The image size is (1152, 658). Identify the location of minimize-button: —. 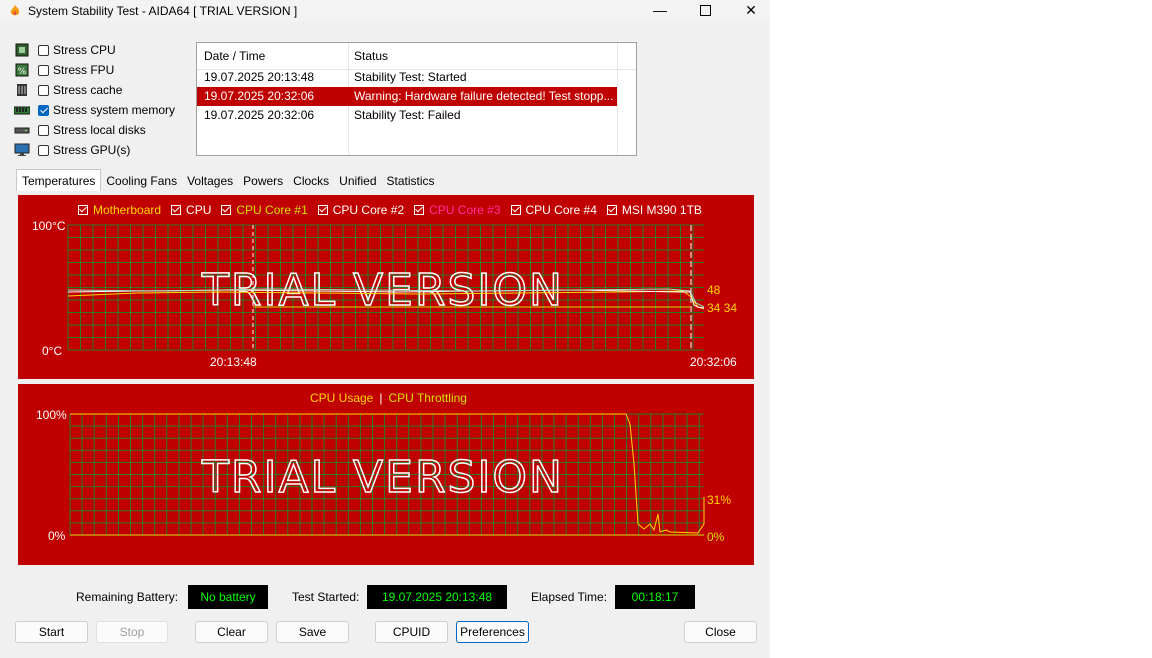
(660, 11).